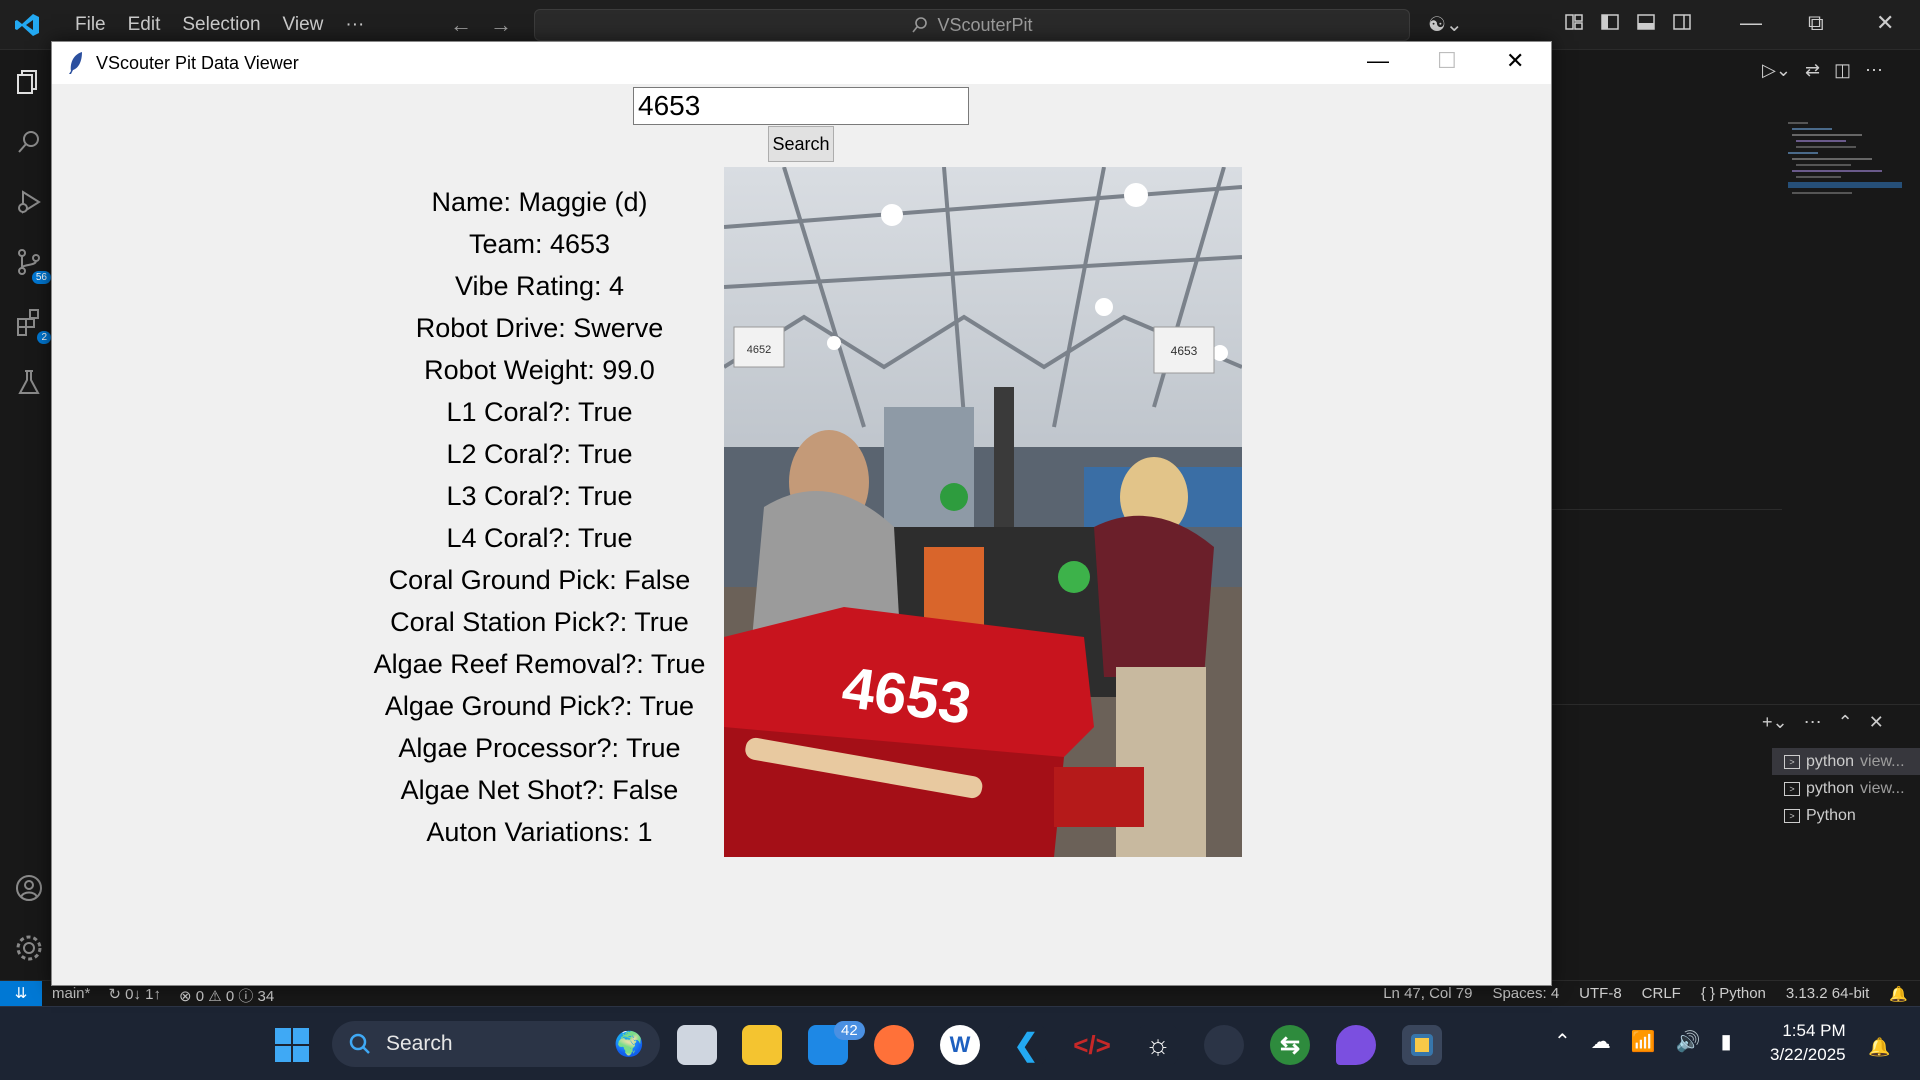 Image resolution: width=1920 pixels, height=1080 pixels. What do you see at coordinates (1600, 994) in the screenshot?
I see `encoding: UTF-8` at bounding box center [1600, 994].